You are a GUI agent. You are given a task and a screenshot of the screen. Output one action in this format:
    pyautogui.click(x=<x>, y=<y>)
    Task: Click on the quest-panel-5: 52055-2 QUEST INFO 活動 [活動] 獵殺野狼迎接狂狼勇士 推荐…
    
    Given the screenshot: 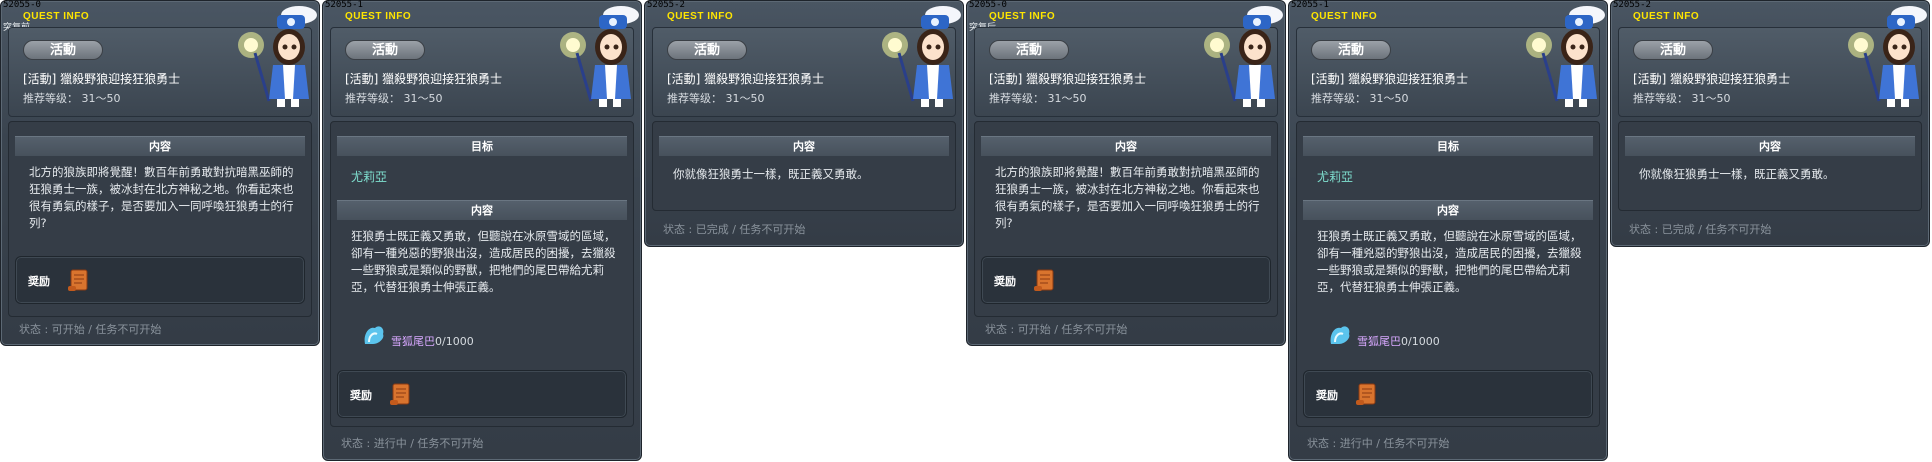 What is the action you would take?
    pyautogui.click(x=1770, y=123)
    